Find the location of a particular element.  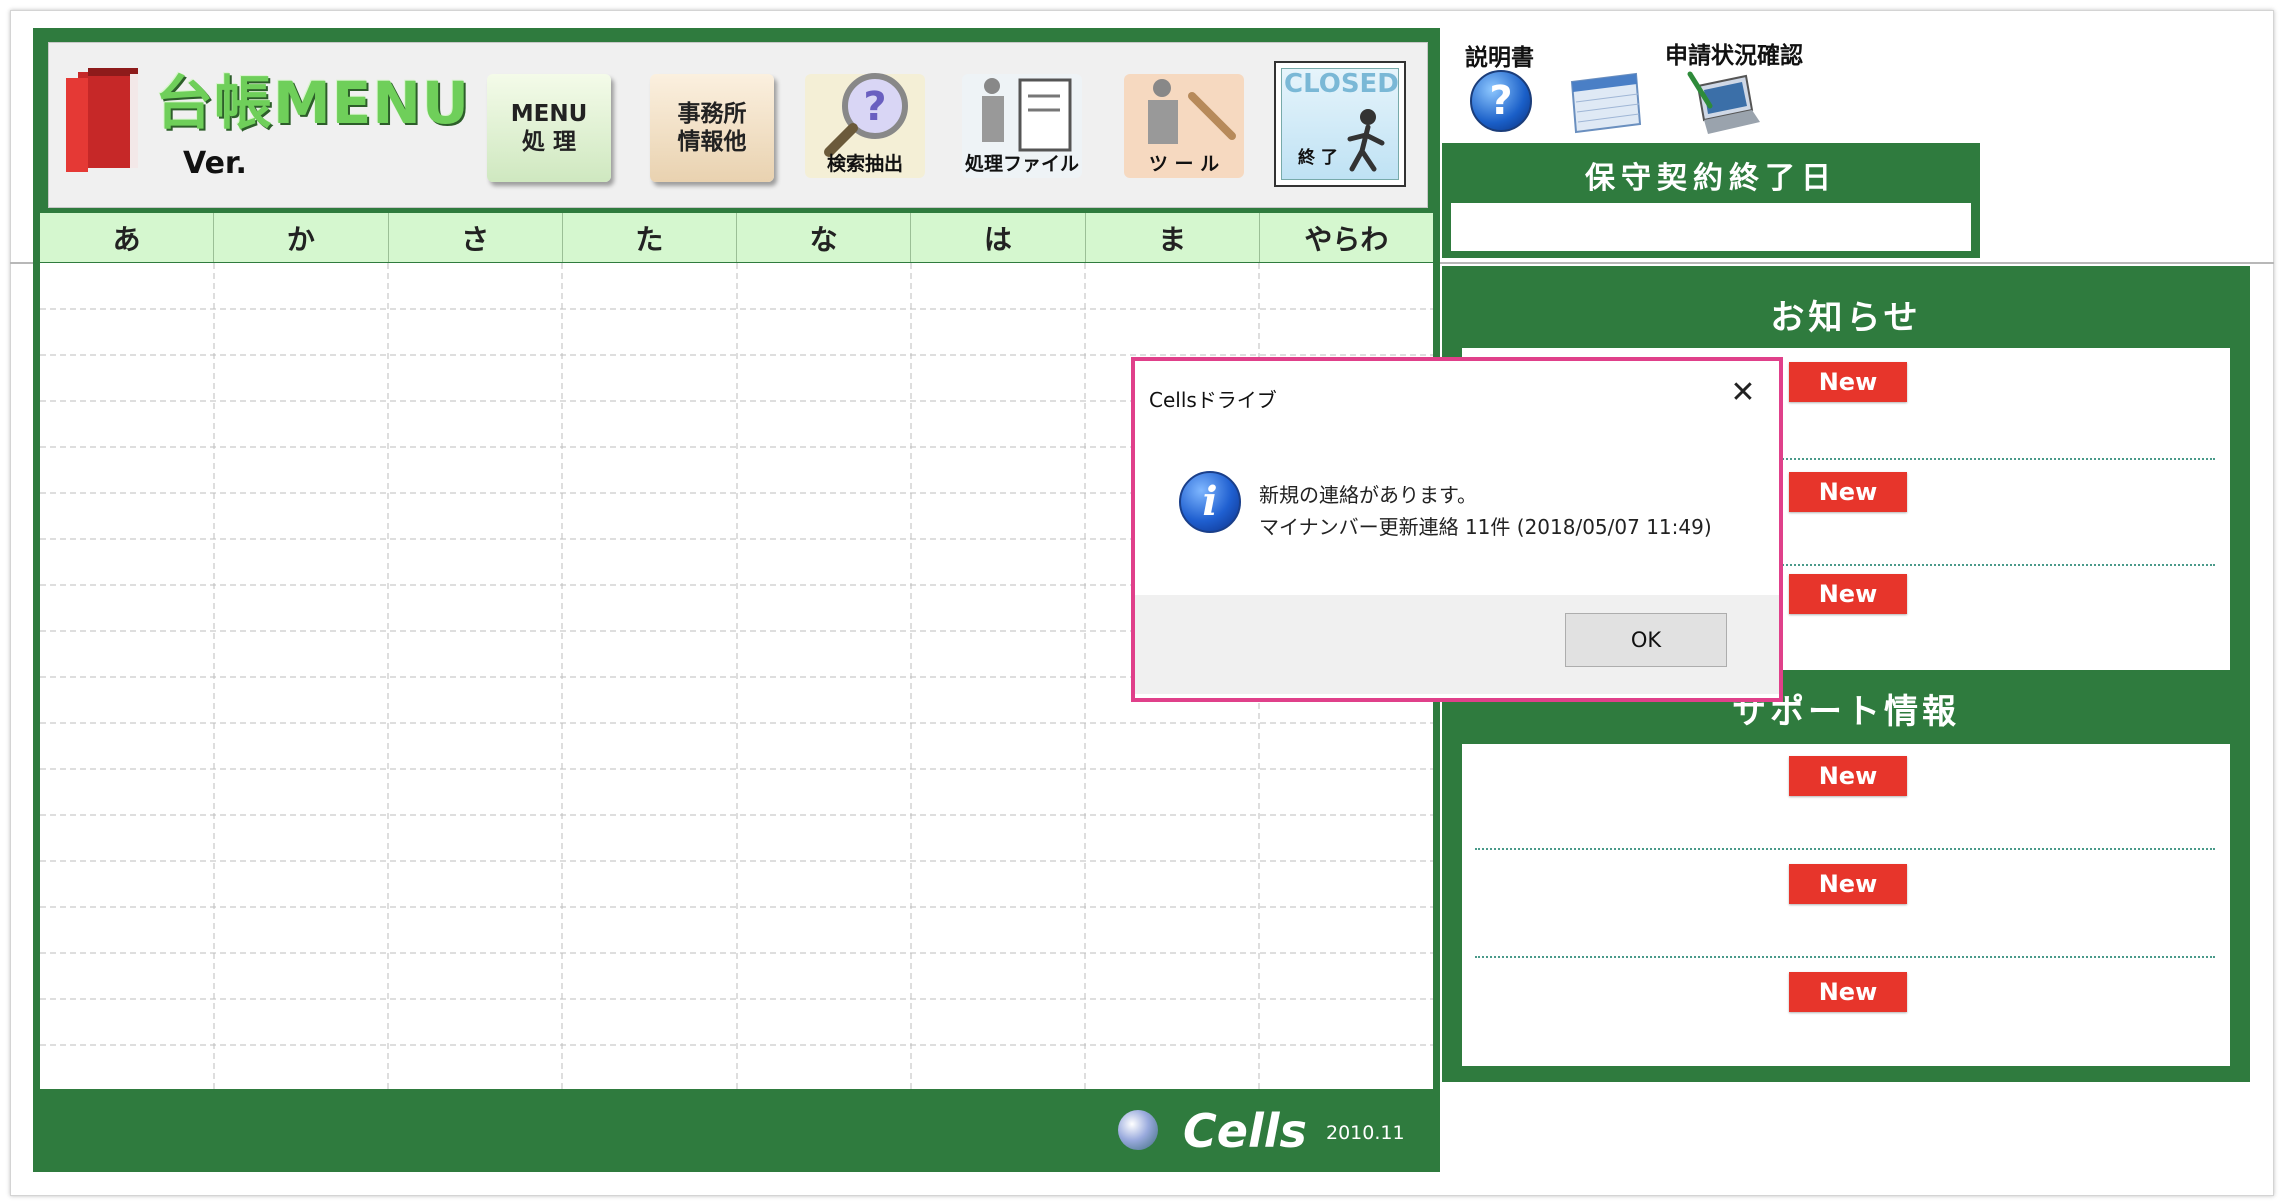

menu-process-button: MENU 処 理 is located at coordinates (549, 128).